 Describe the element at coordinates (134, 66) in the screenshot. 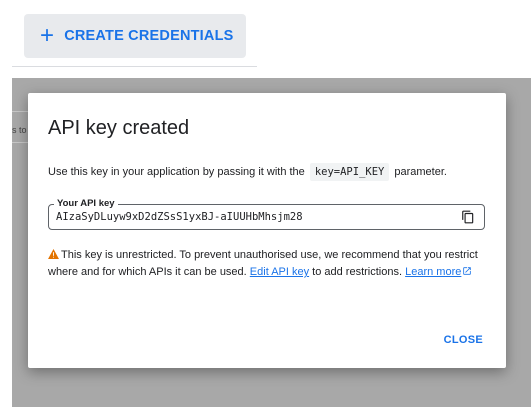

I see `toolbar-divider` at that location.